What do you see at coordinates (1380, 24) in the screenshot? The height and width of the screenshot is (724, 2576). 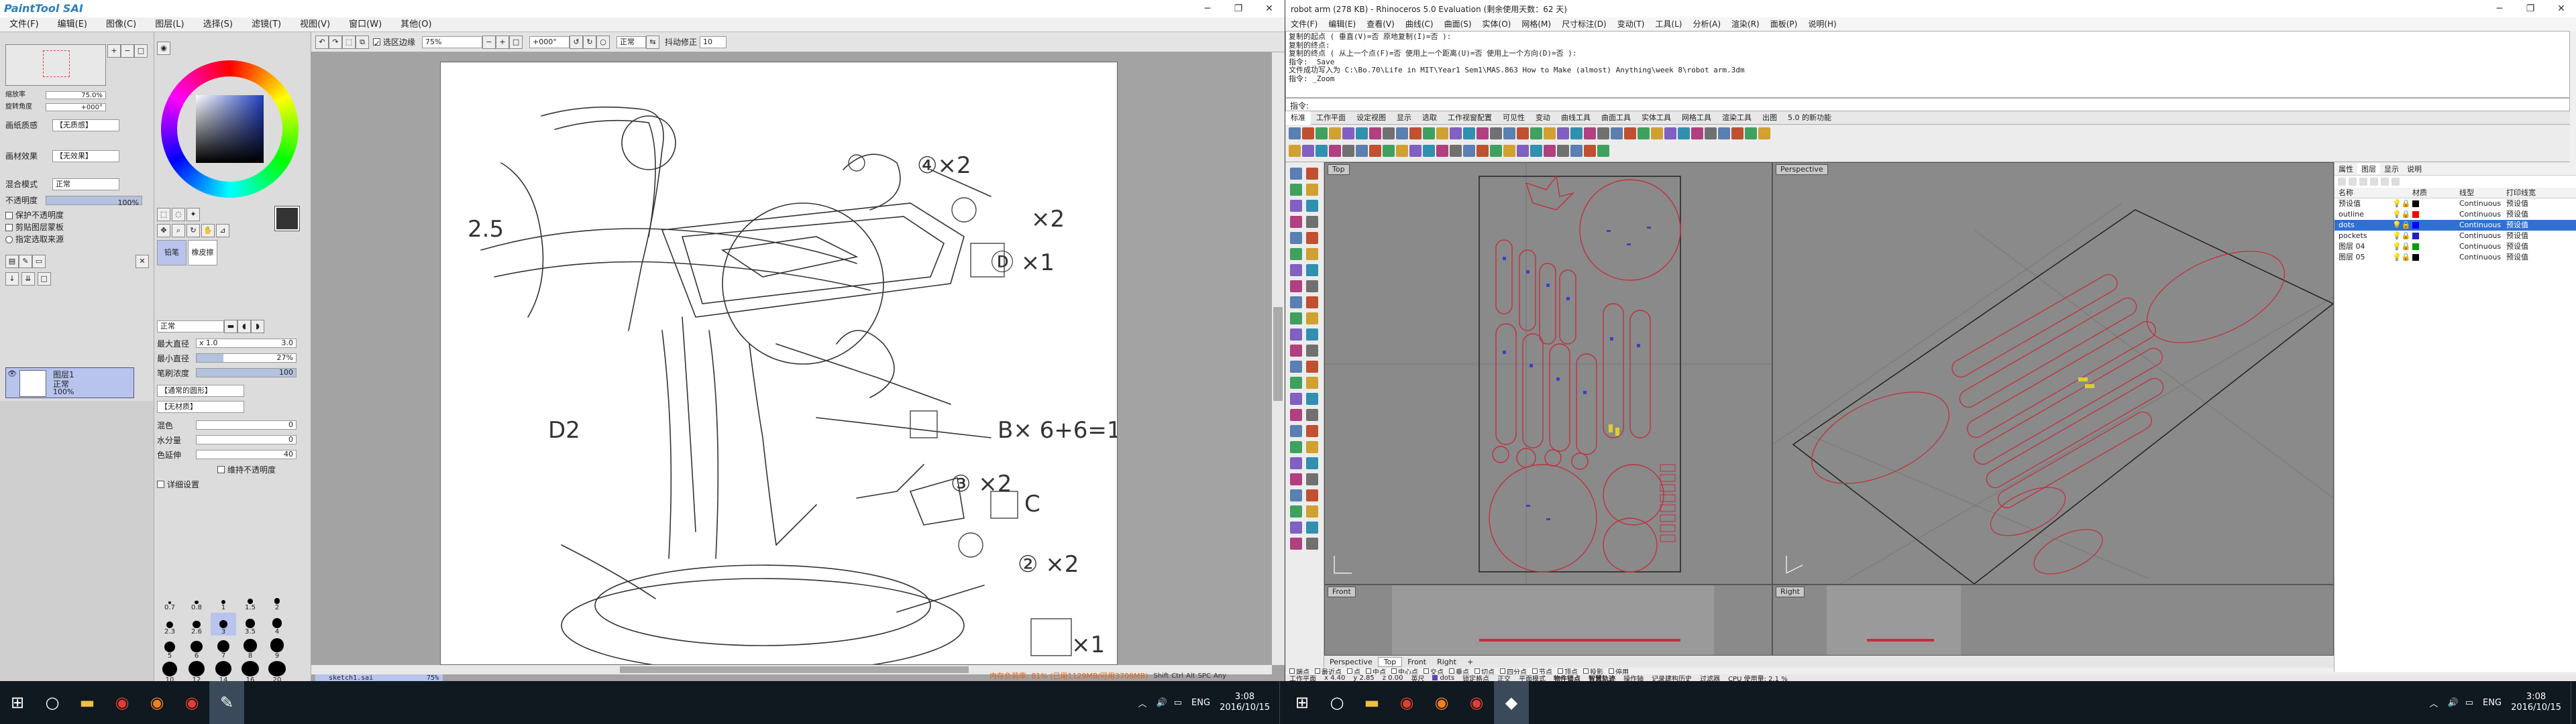 I see `menu-view: 查看(V)` at bounding box center [1380, 24].